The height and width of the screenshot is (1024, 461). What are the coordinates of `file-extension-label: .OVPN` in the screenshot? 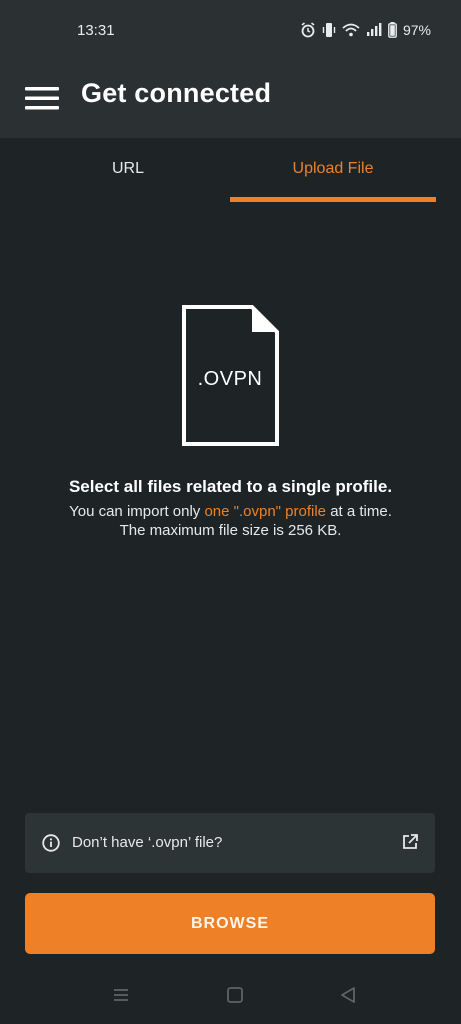 It's located at (230, 379).